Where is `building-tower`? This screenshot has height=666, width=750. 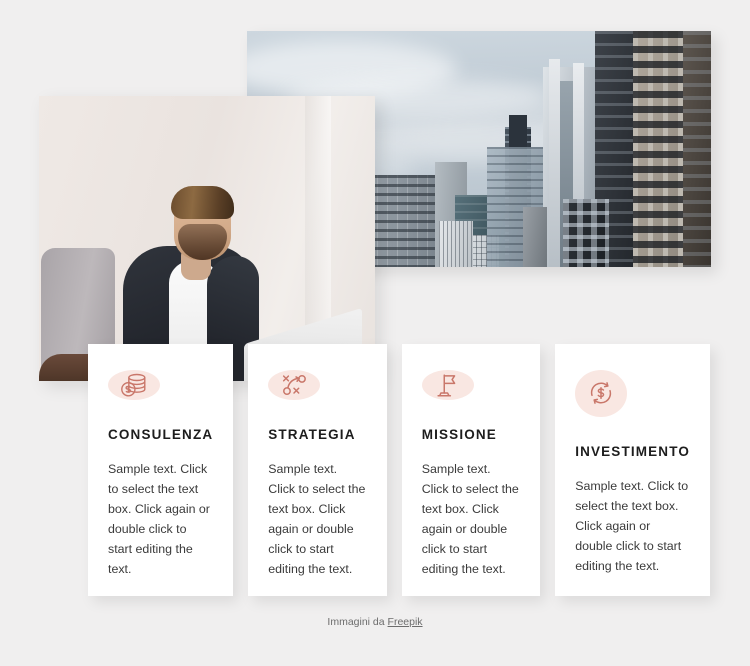 building-tower is located at coordinates (697, 149).